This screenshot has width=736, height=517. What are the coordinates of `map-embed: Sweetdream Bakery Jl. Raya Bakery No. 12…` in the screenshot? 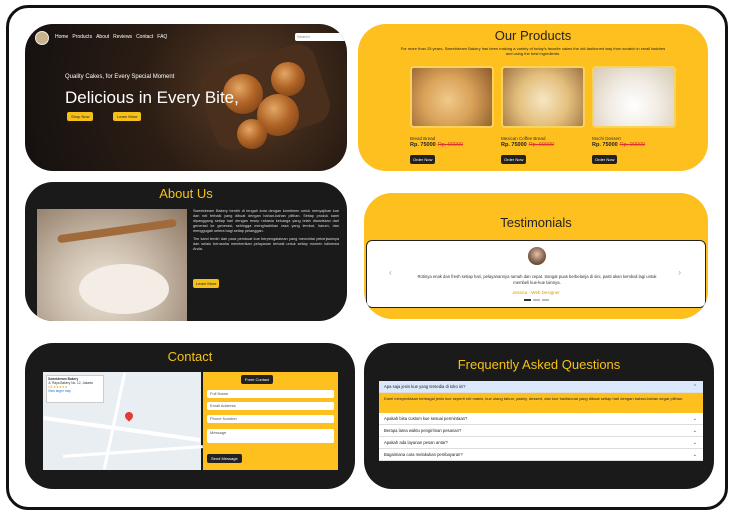 It's located at (123, 421).